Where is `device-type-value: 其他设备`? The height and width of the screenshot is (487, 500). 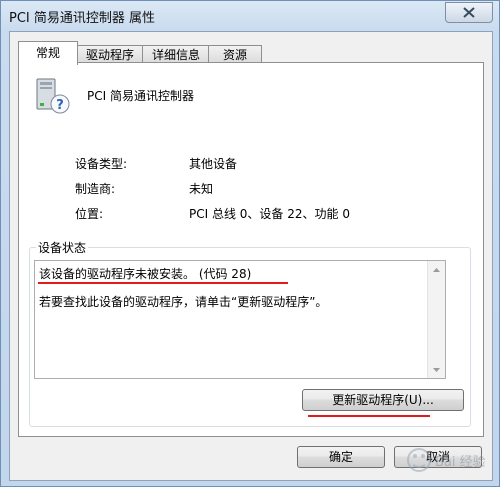
device-type-value: 其他设备 is located at coordinates (213, 164).